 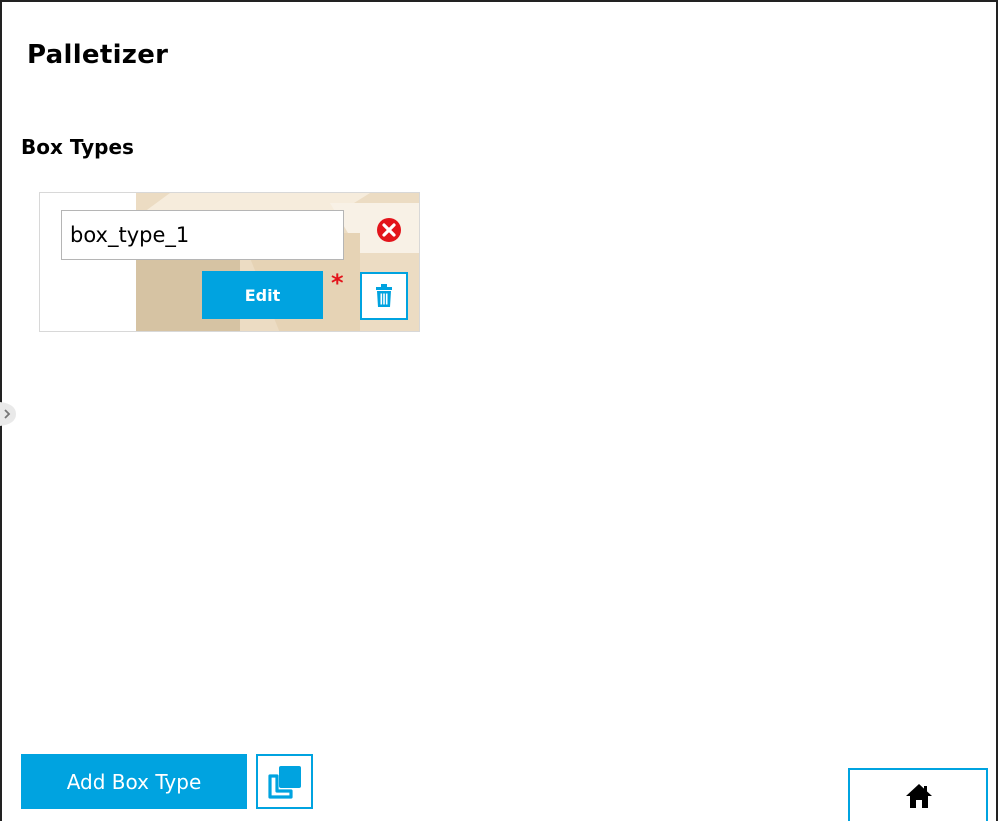 I want to click on delete-box-type-button, so click(x=384, y=296).